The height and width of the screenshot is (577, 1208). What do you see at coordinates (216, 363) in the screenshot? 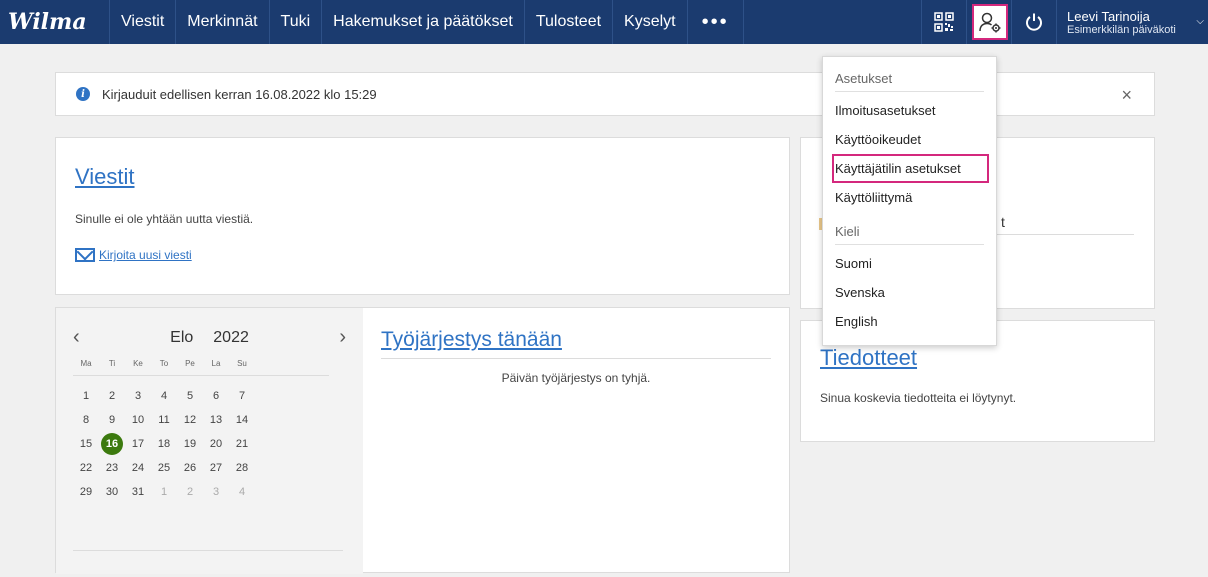
I see `weekday-label: La` at bounding box center [216, 363].